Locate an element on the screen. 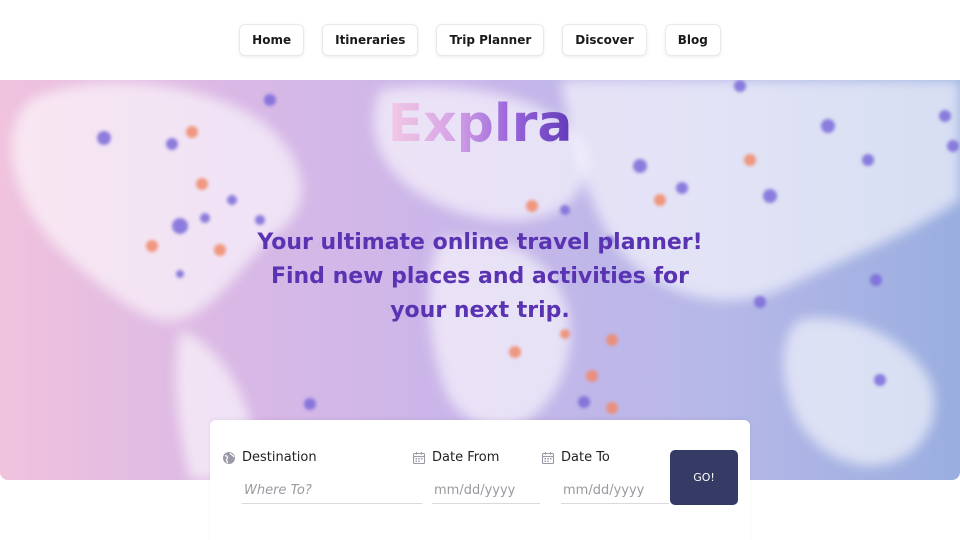 This screenshot has height=540, width=960. globe-icon is located at coordinates (229, 457).